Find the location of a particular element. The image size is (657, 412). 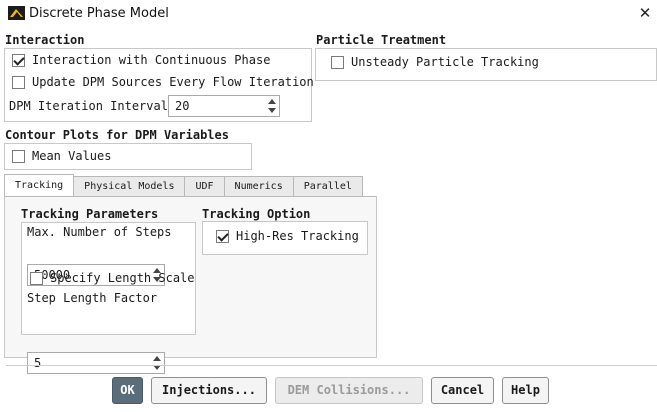

mean-values-label: Mean Values is located at coordinates (72, 156).